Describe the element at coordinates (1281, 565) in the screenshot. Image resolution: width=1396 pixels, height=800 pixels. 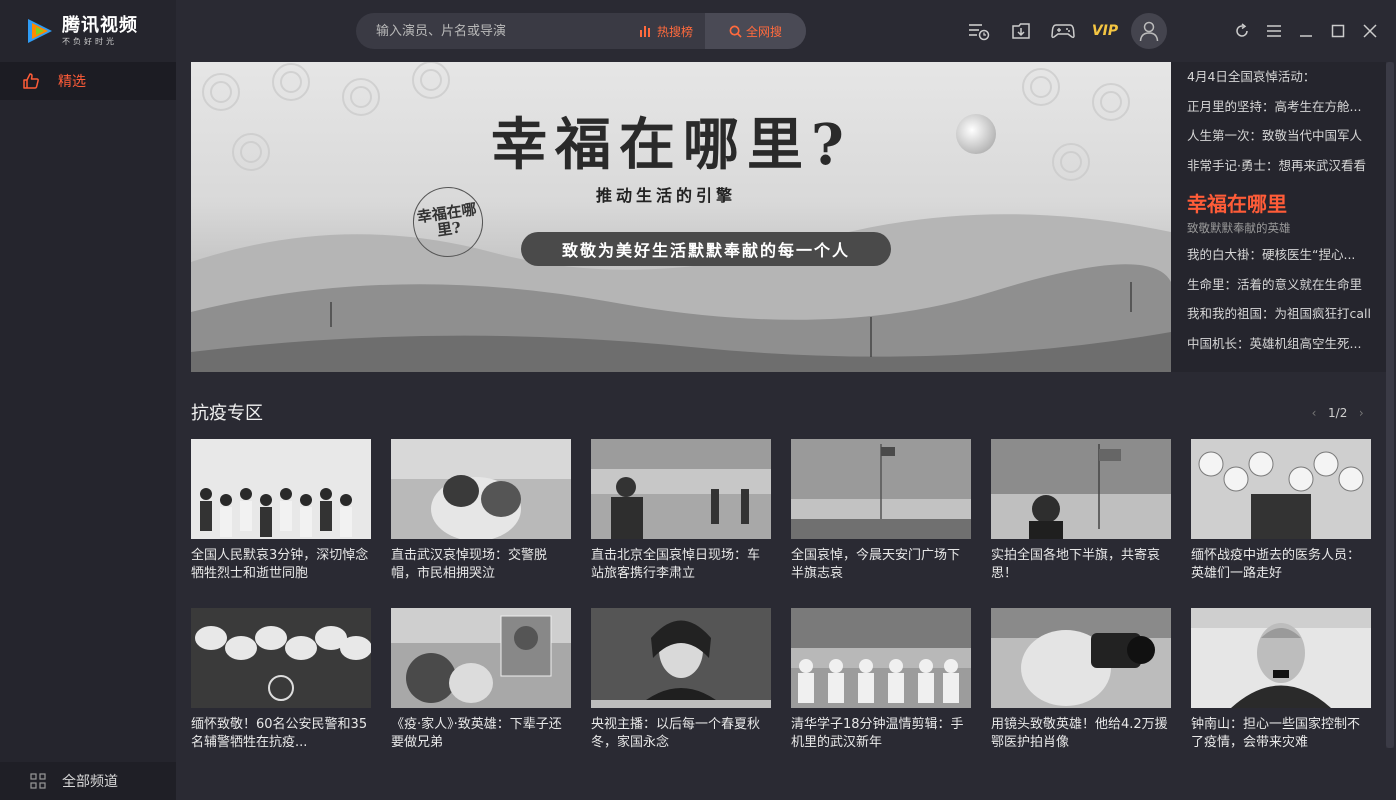
I see `video-title: 缅怀战疫中逝去的医务人员：英雄们一路走好` at that location.